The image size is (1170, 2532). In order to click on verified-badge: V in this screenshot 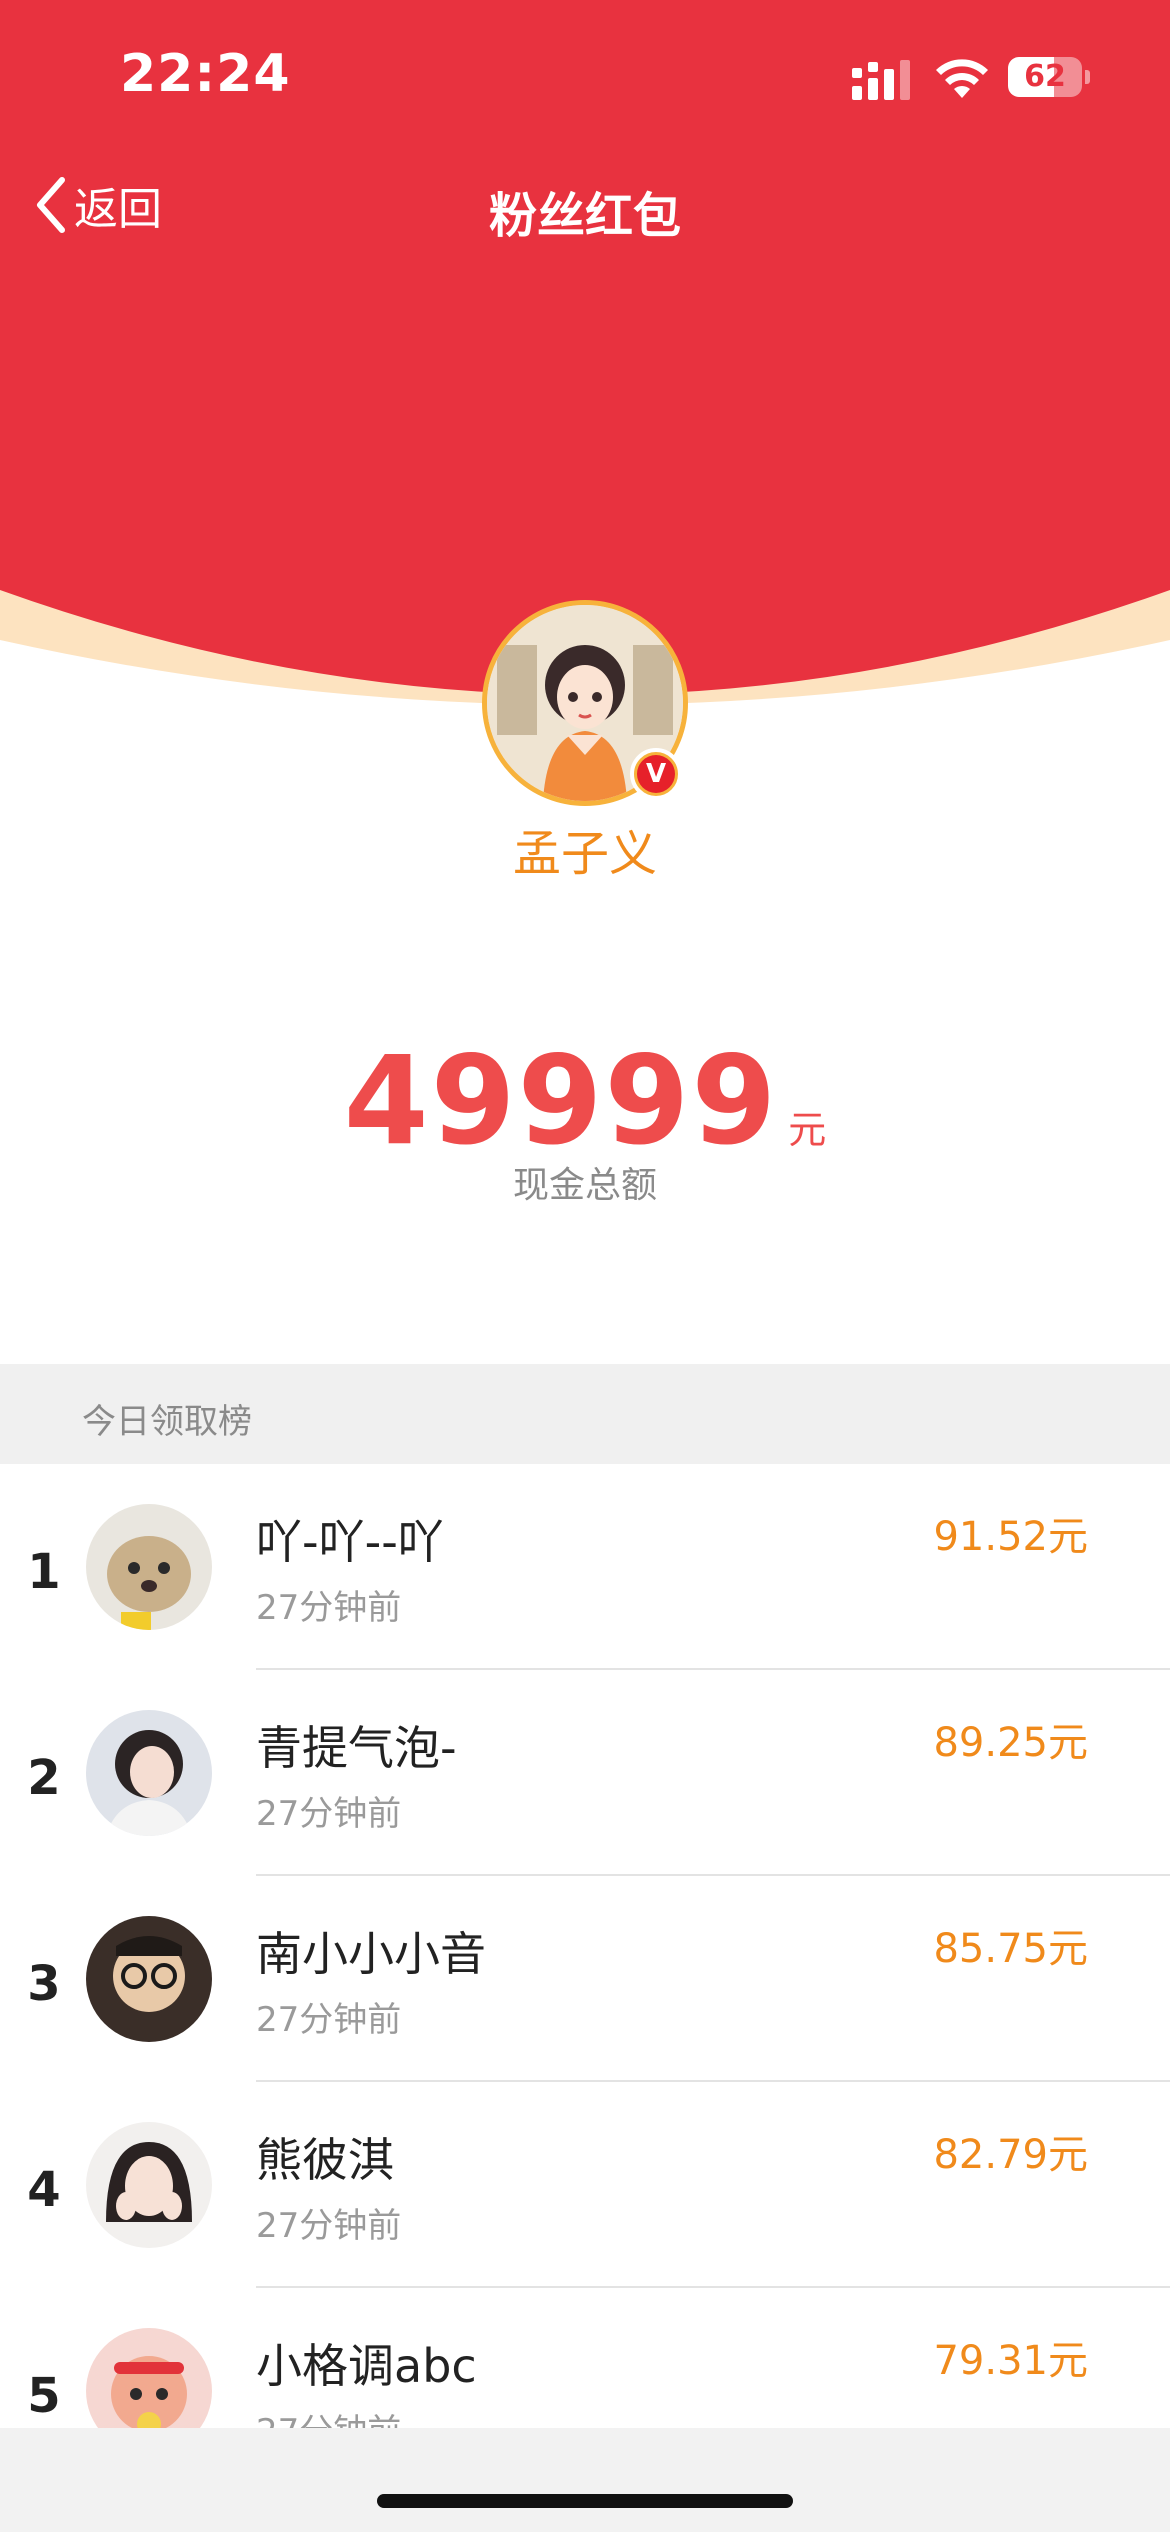, I will do `click(656, 774)`.